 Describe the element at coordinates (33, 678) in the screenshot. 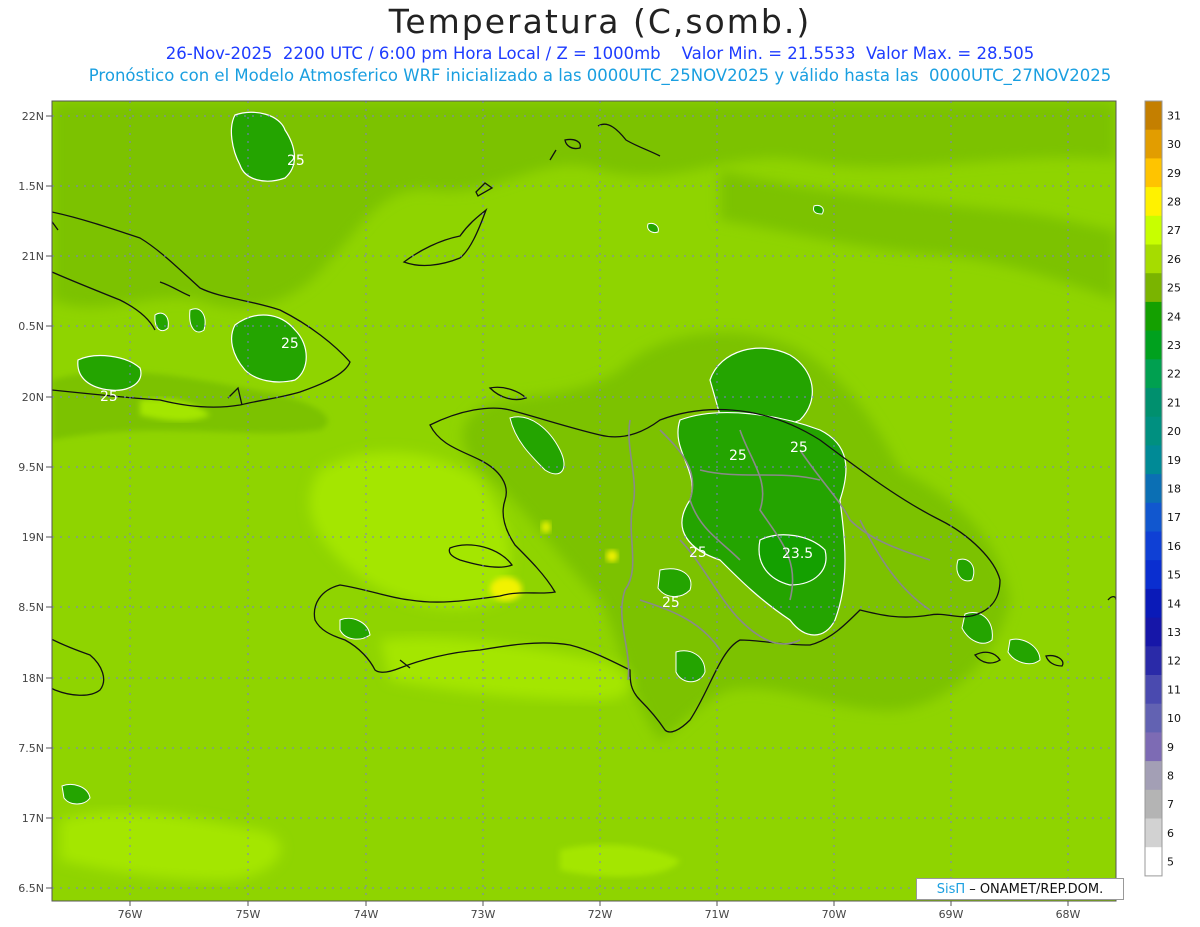

I see `lat-tick-label: 18N` at that location.